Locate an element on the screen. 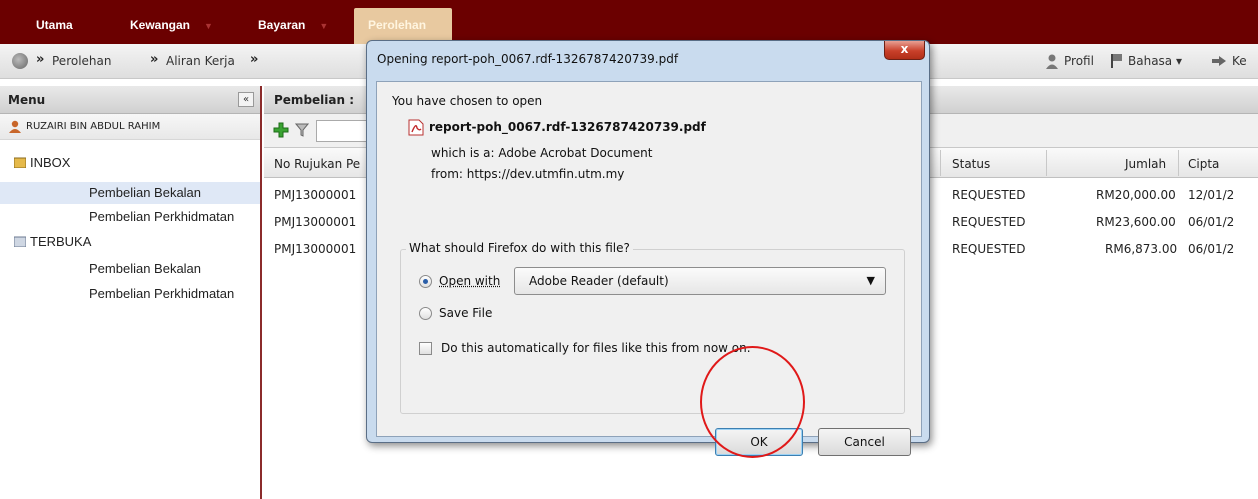 This screenshot has height=499, width=1258. logout-link: Ke is located at coordinates (1239, 61).